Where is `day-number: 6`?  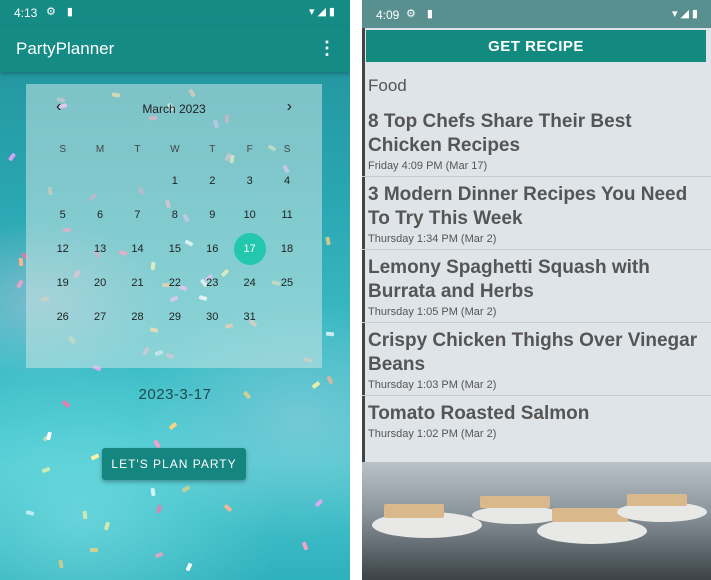
day-number: 6 is located at coordinates (100, 215).